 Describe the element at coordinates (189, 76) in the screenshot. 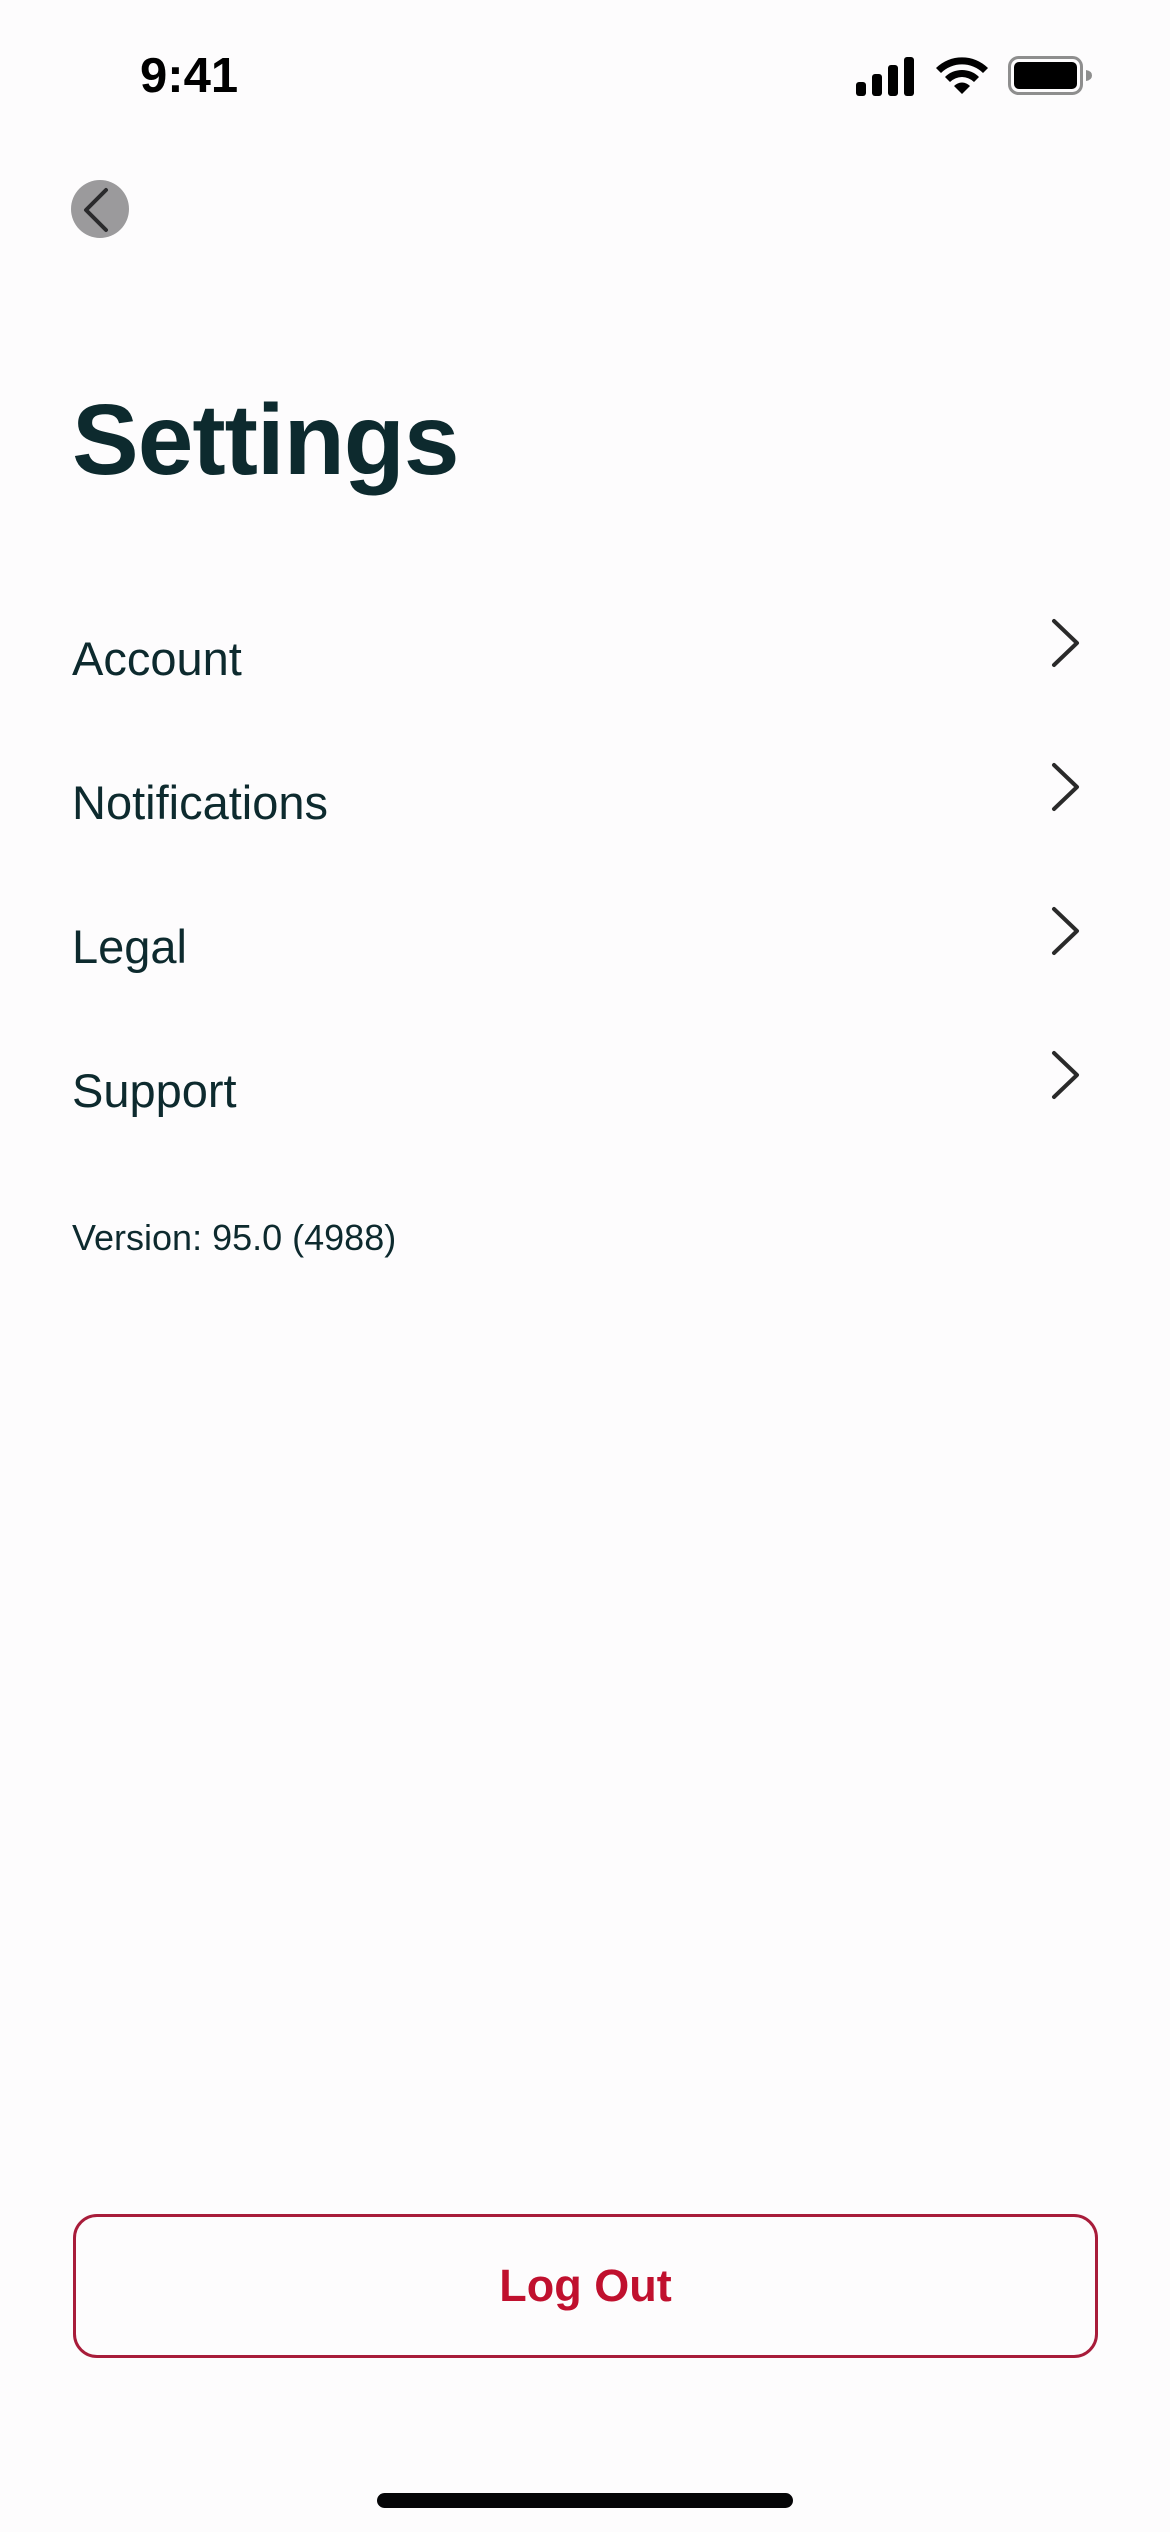

I see `status-bar-time: 9:41` at that location.